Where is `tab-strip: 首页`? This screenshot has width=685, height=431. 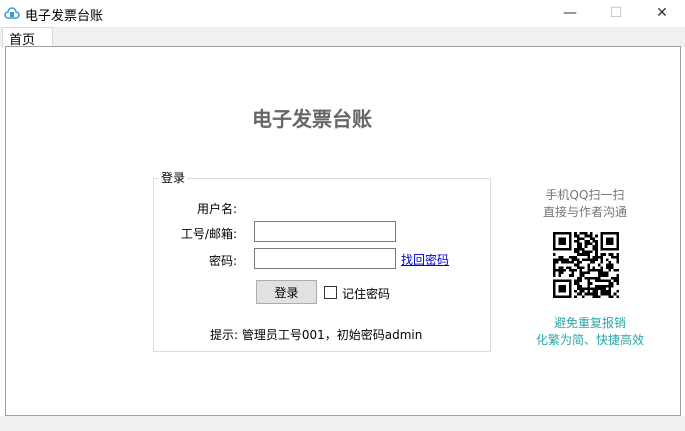 tab-strip: 首页 is located at coordinates (342, 37).